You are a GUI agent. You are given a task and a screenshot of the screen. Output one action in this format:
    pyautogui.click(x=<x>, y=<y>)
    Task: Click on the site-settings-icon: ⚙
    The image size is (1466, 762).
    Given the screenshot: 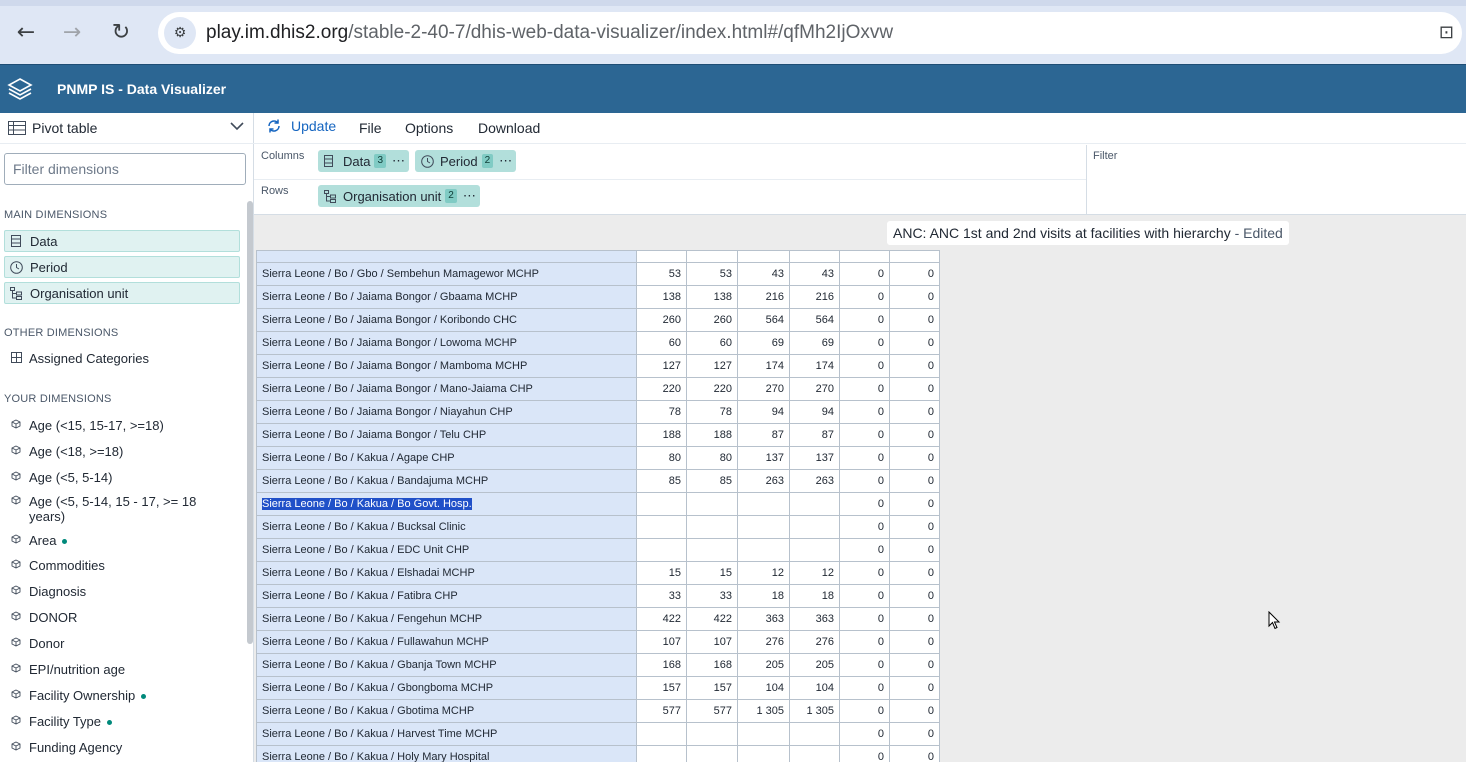 What is the action you would take?
    pyautogui.click(x=180, y=33)
    